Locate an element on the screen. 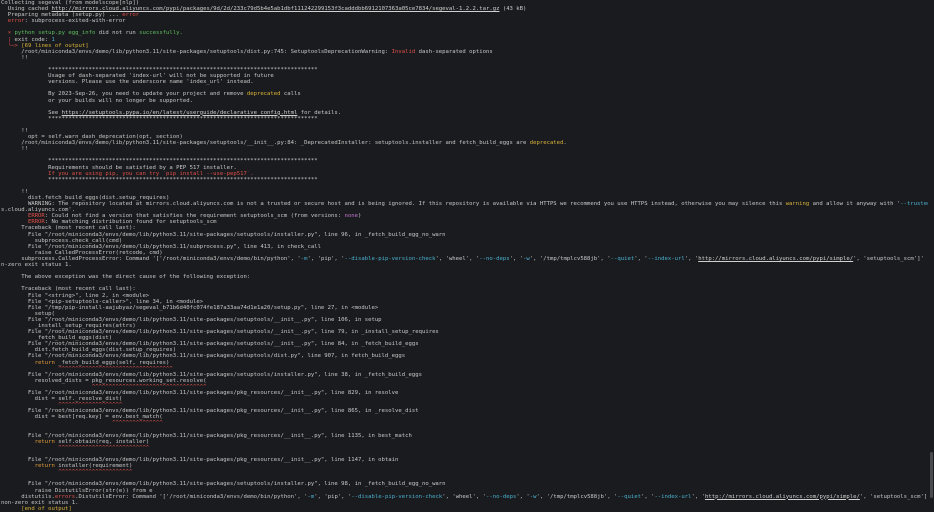  terminal-text: and allow it anyway with ' is located at coordinates (855, 204).